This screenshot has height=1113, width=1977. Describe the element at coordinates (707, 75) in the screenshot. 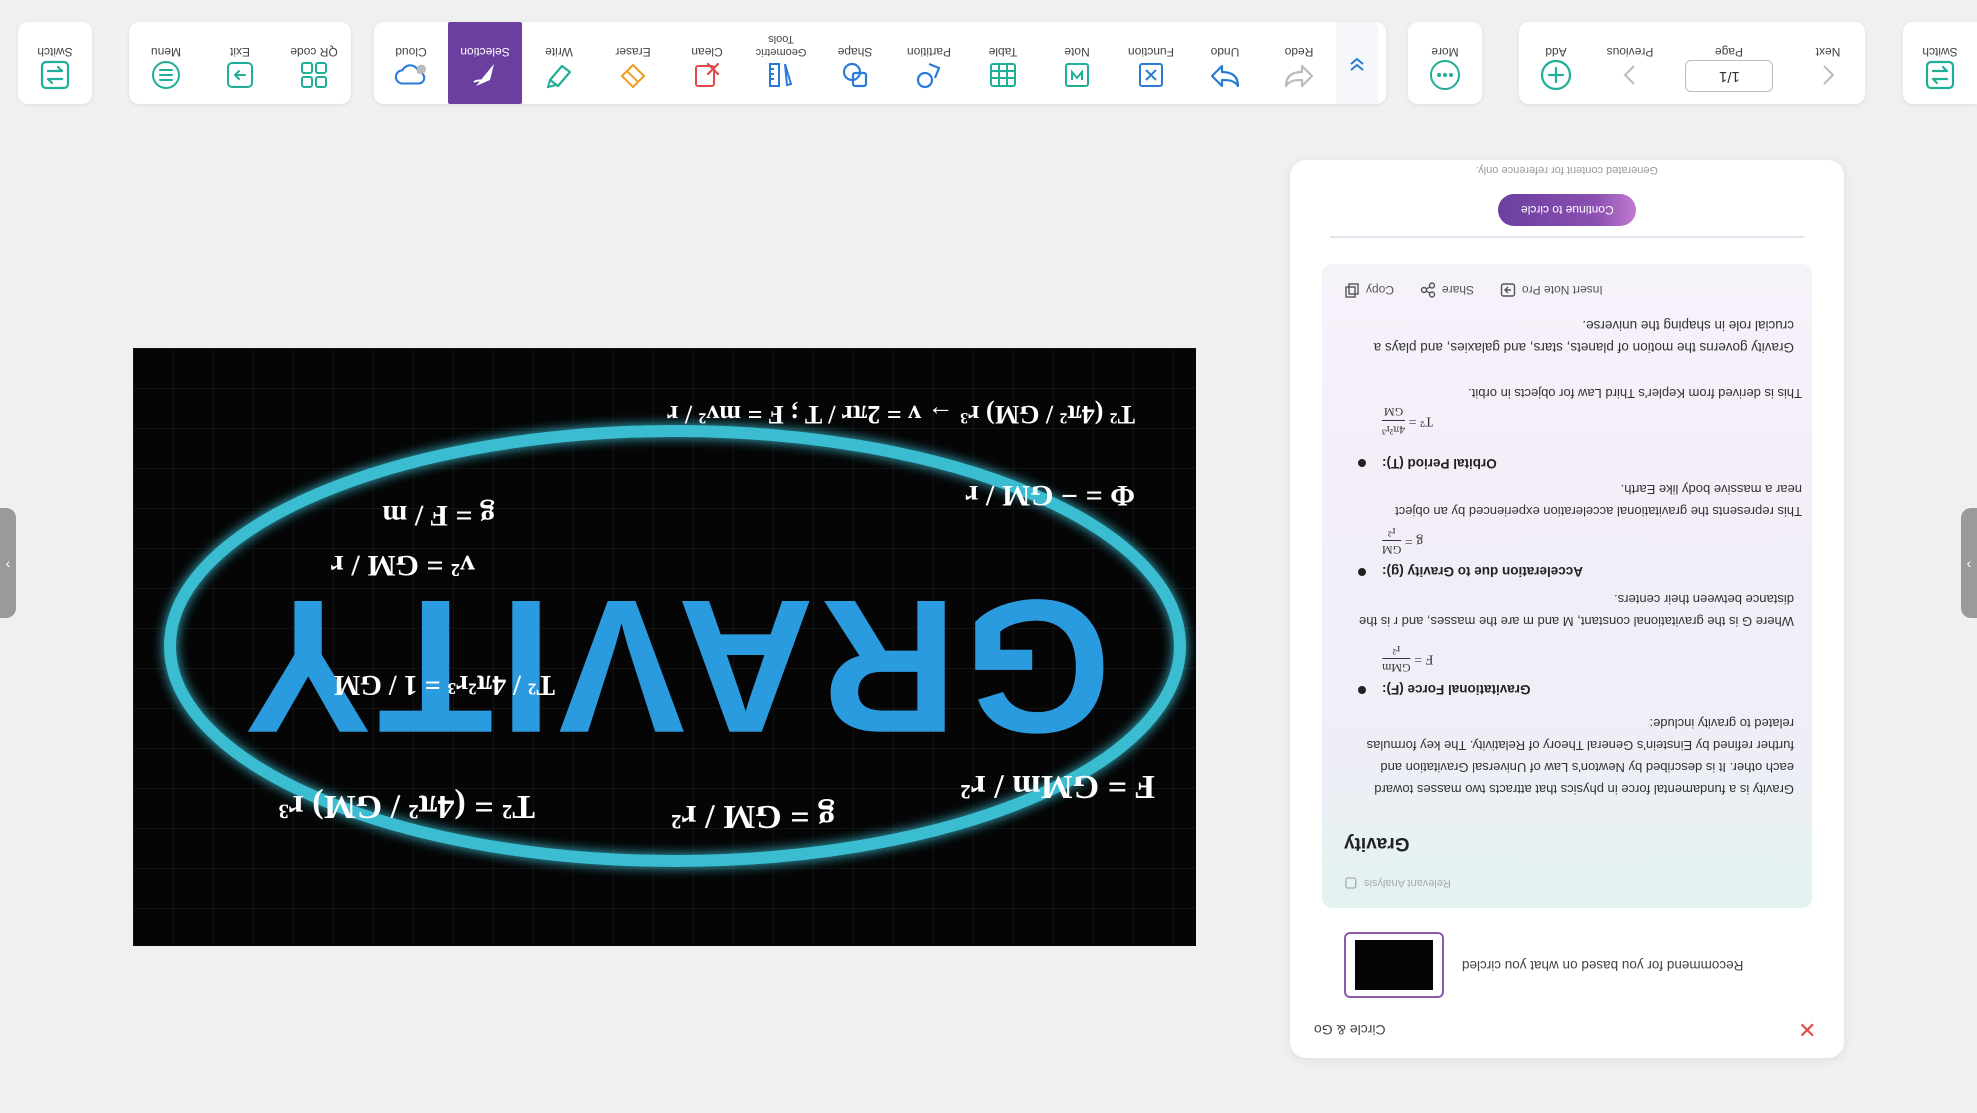

I see `clean-icon` at that location.